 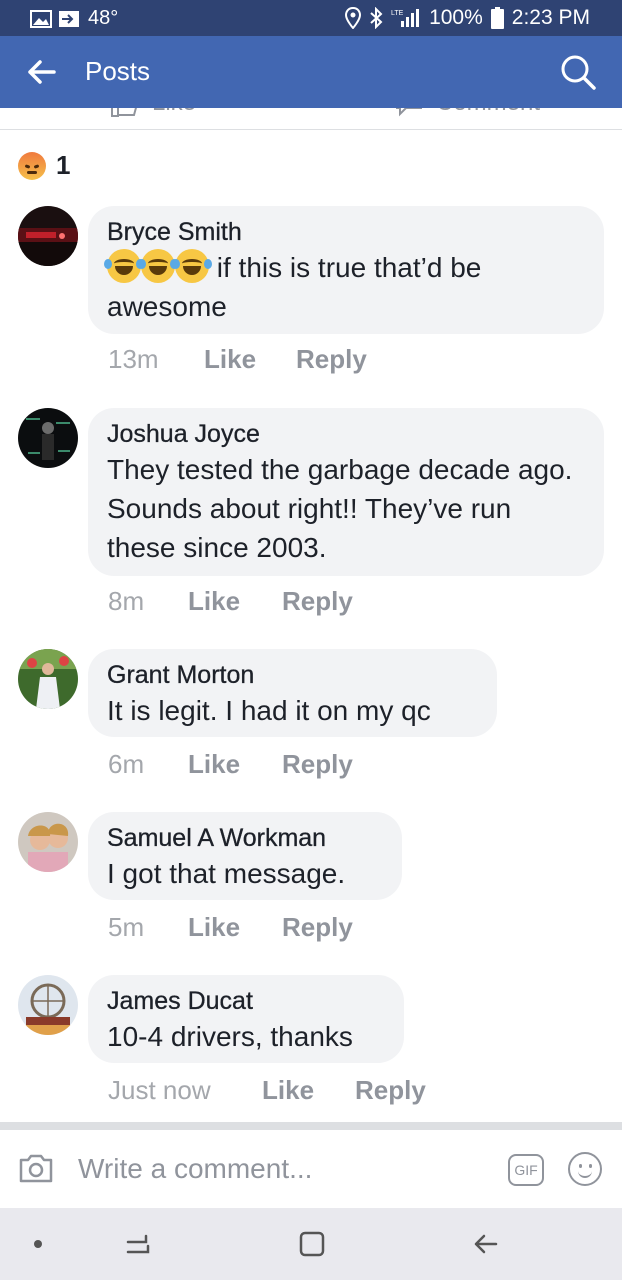 I want to click on system-back-button, so click(x=486, y=1244).